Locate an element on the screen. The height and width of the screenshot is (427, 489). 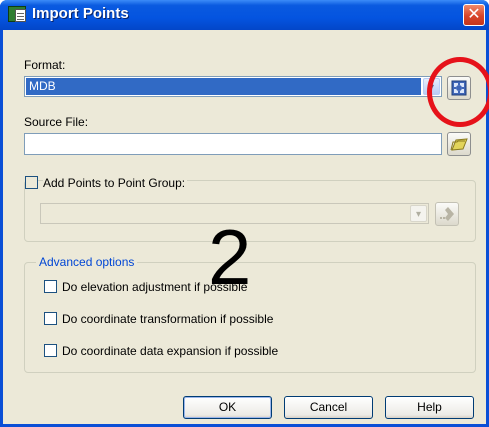
create-point-group-button is located at coordinates (447, 214).